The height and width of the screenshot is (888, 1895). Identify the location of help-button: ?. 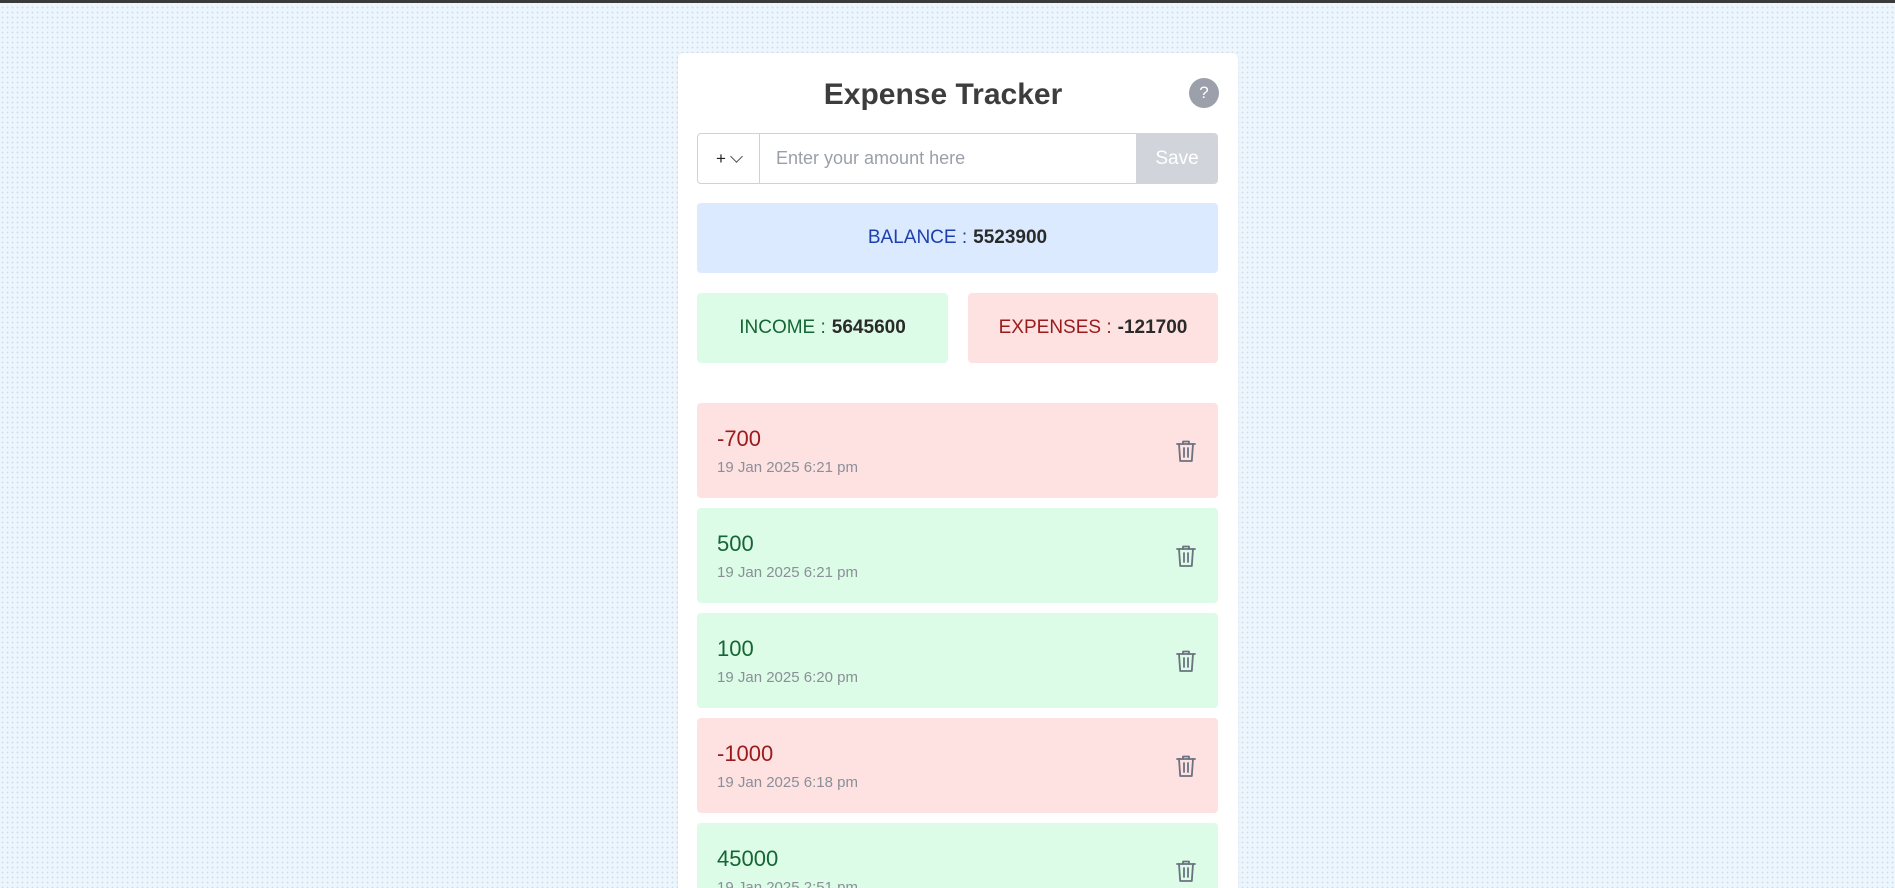
(1204, 93).